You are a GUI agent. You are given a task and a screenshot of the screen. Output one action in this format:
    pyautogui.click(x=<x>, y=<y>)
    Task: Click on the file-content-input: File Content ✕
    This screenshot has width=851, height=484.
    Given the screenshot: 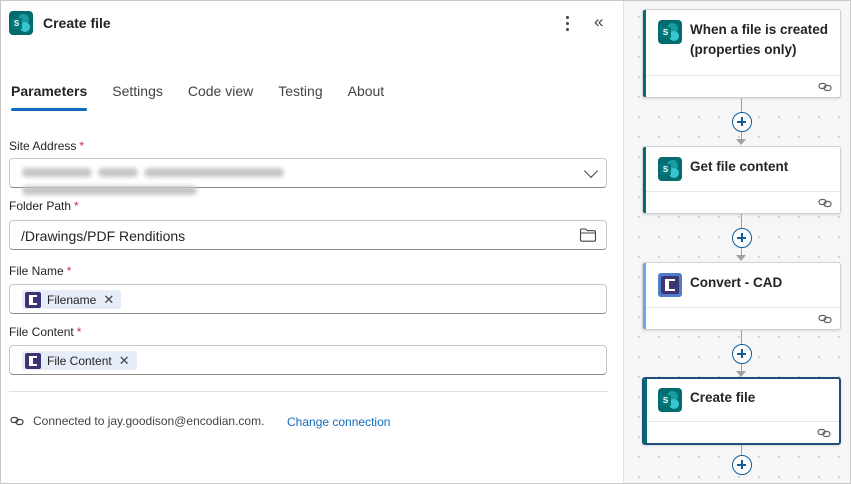 What is the action you would take?
    pyautogui.click(x=308, y=360)
    